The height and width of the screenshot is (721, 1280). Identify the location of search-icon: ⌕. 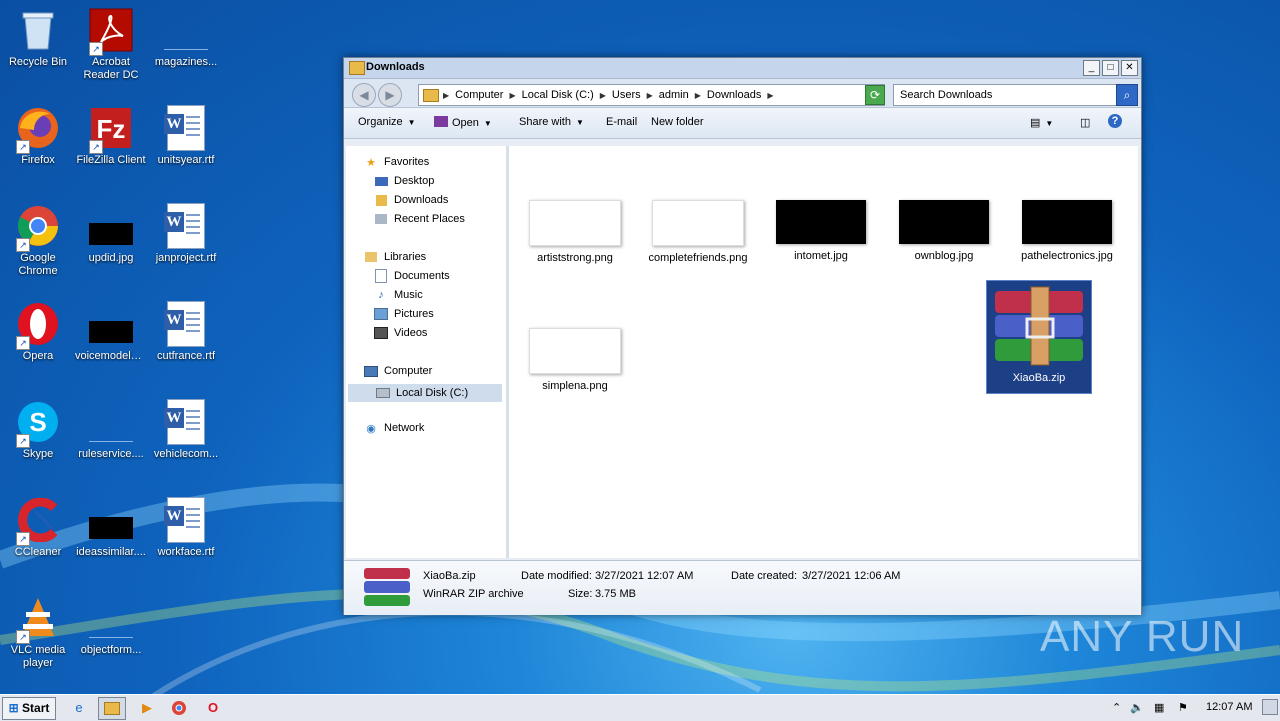
(1127, 95).